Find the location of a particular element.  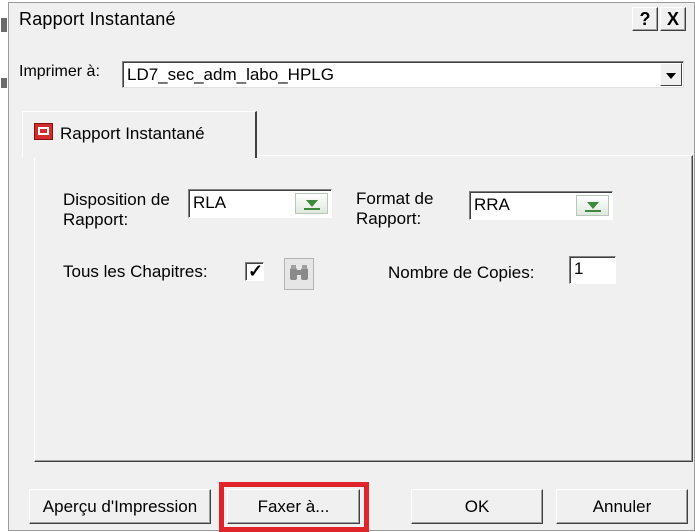

window-title: Rapport Instantané is located at coordinates (97, 19).